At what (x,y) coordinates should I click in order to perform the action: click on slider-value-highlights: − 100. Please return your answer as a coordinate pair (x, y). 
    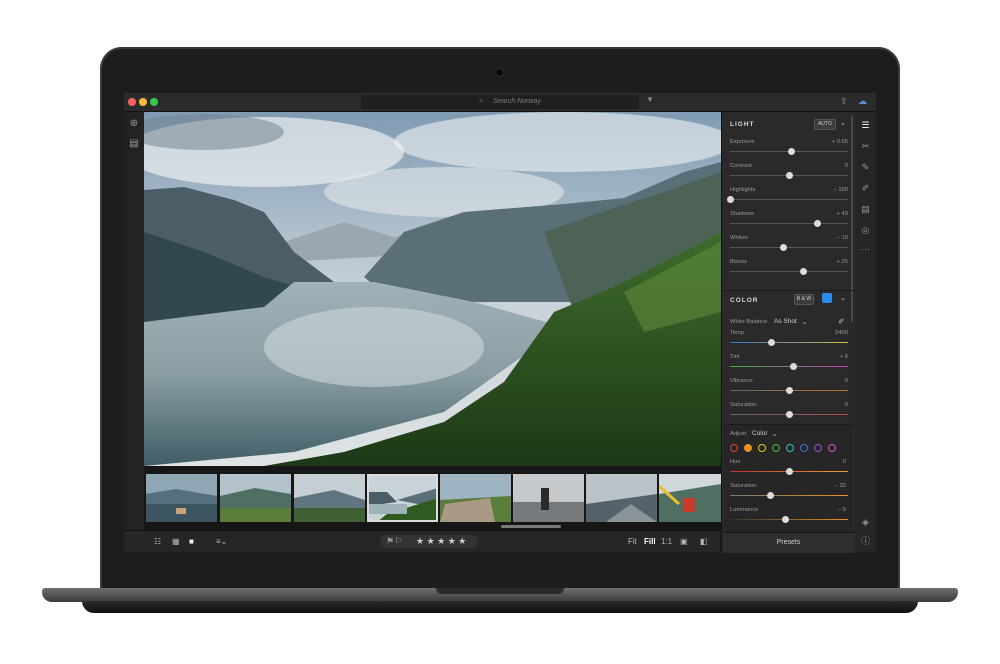
    Looking at the image, I should click on (840, 190).